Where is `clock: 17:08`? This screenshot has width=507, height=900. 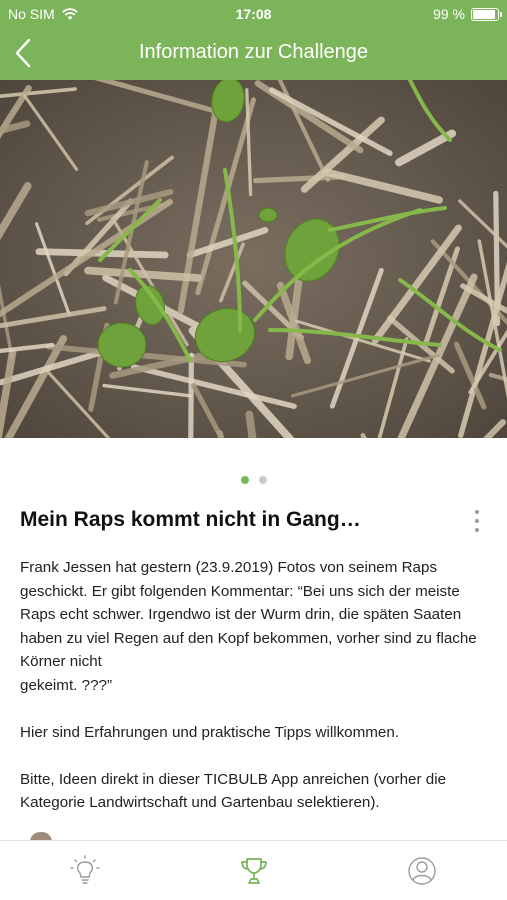 clock: 17:08 is located at coordinates (253, 14).